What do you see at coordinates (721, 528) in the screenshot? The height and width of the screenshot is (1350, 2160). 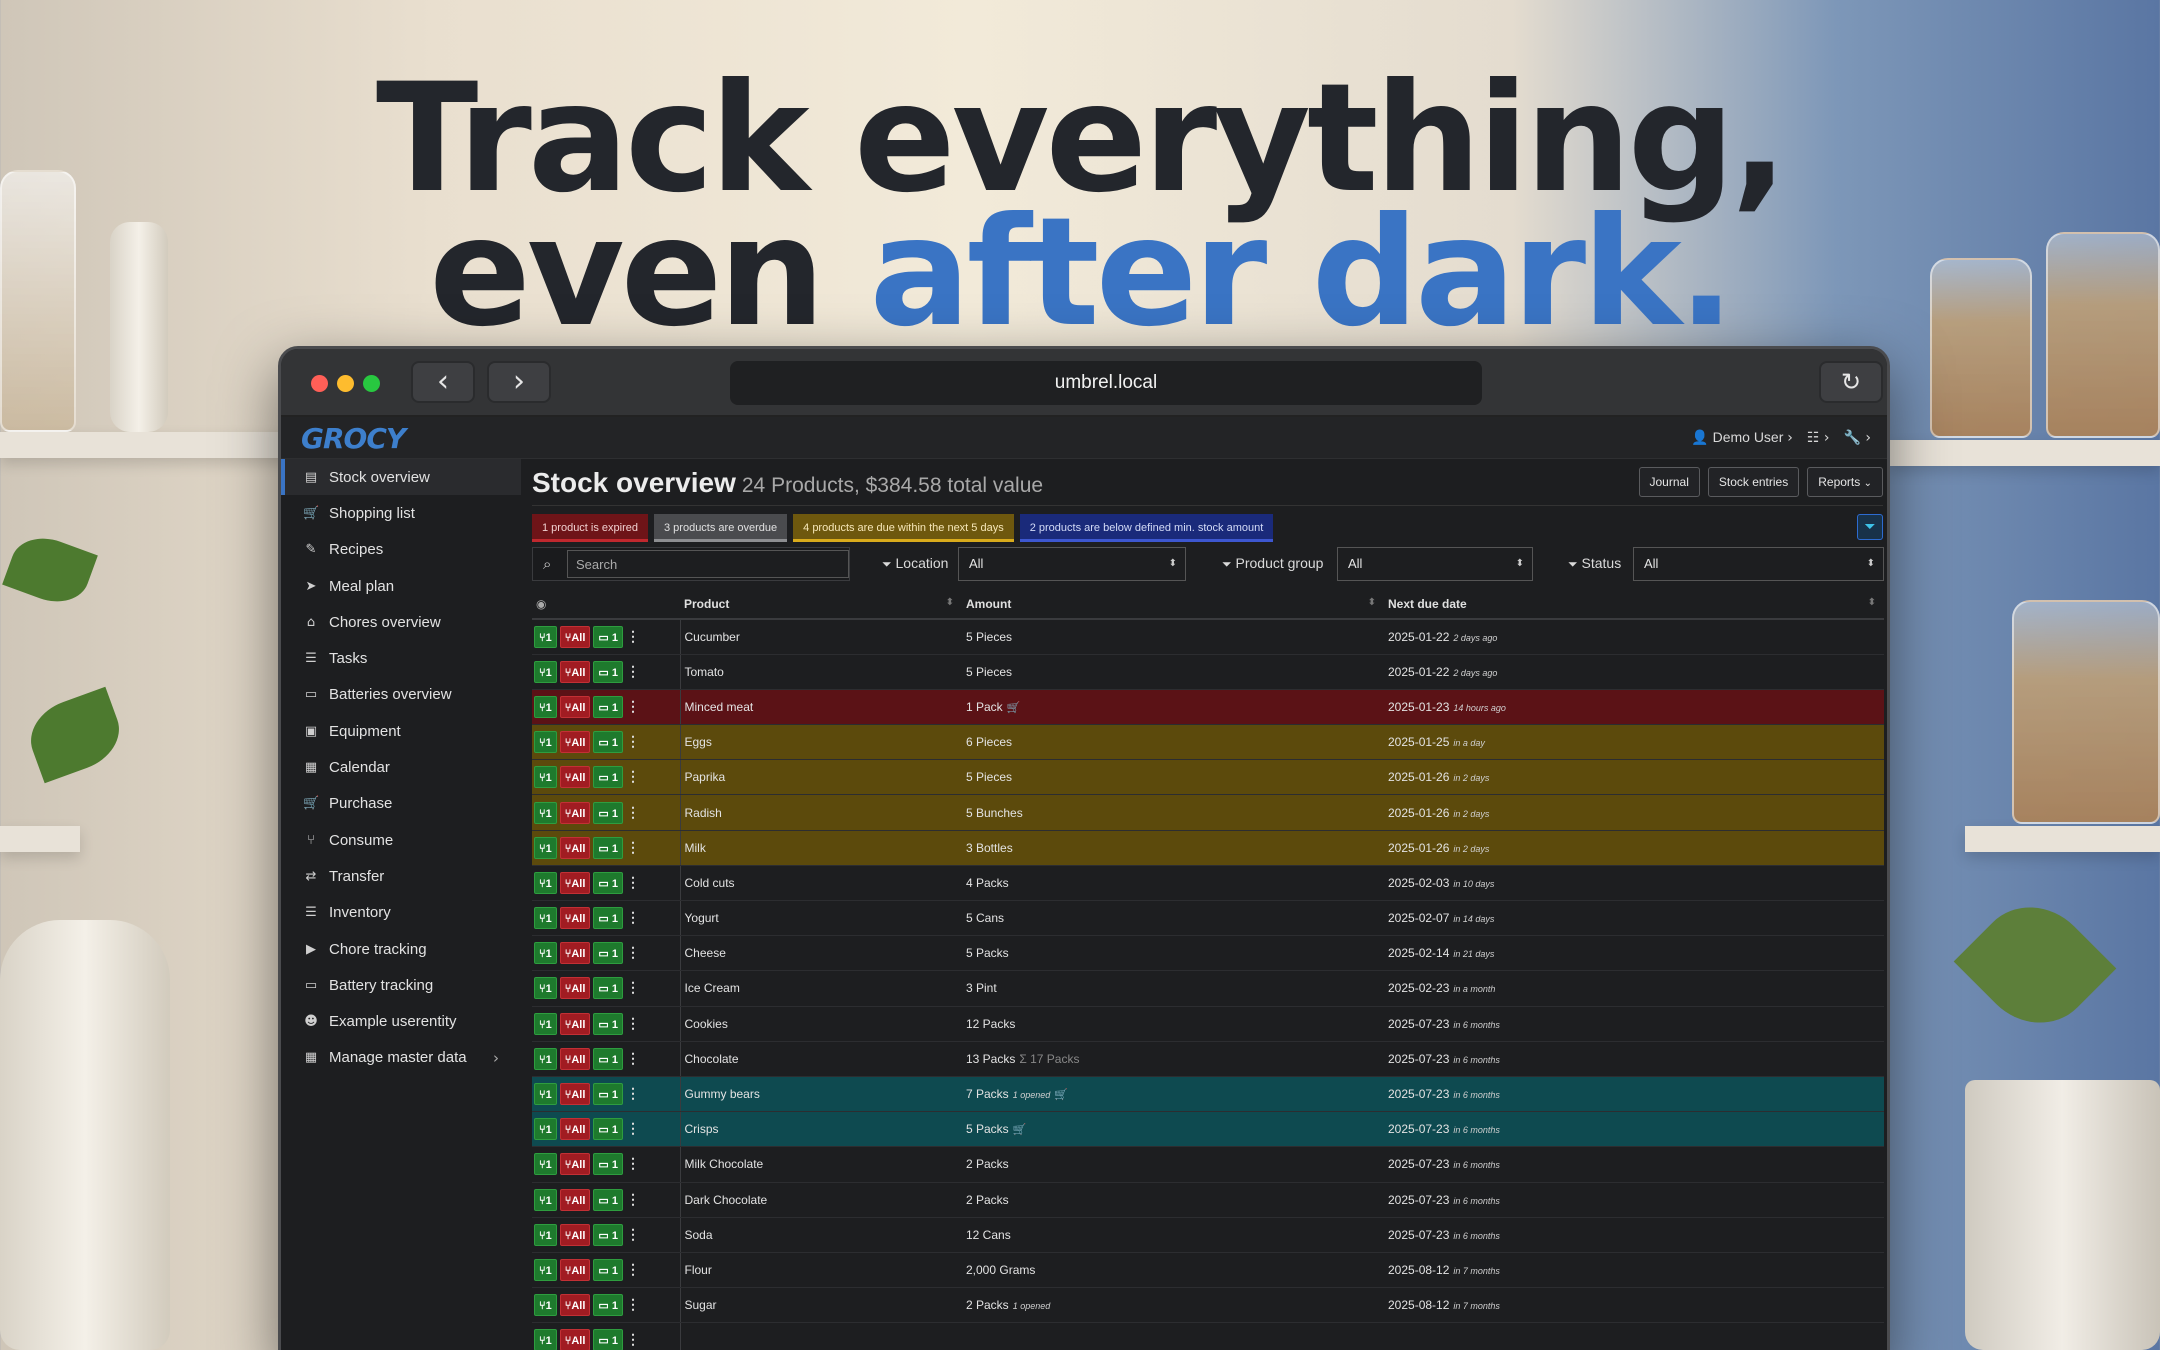 I see `overdue-alert: 3 products are overdue` at bounding box center [721, 528].